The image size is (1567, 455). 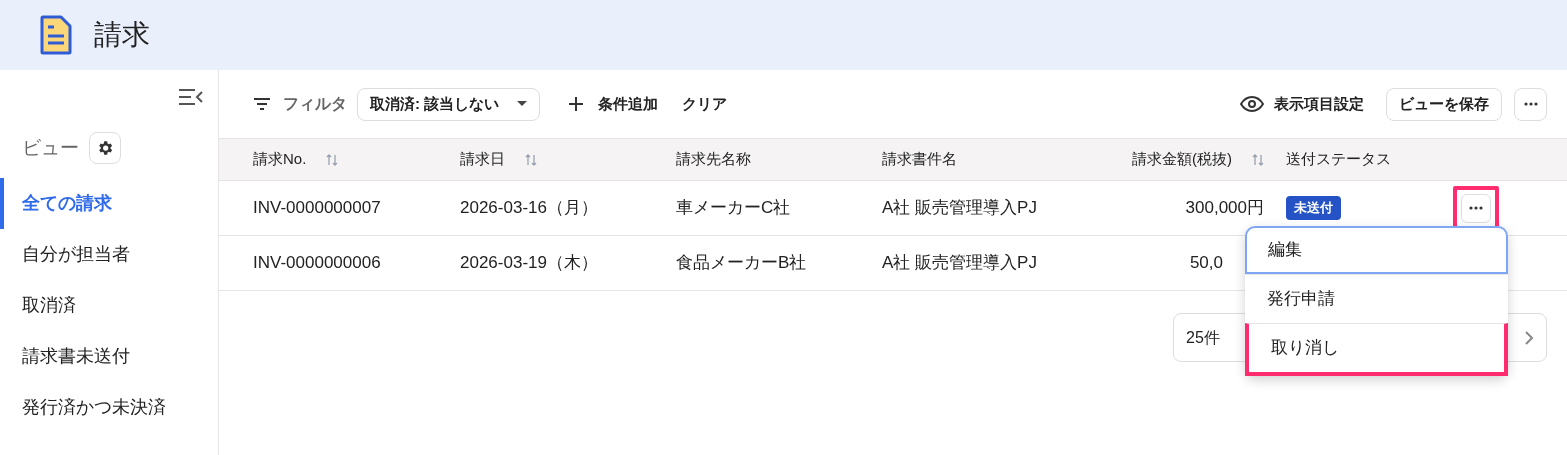 I want to click on view-label: ビュー, so click(x=50, y=147).